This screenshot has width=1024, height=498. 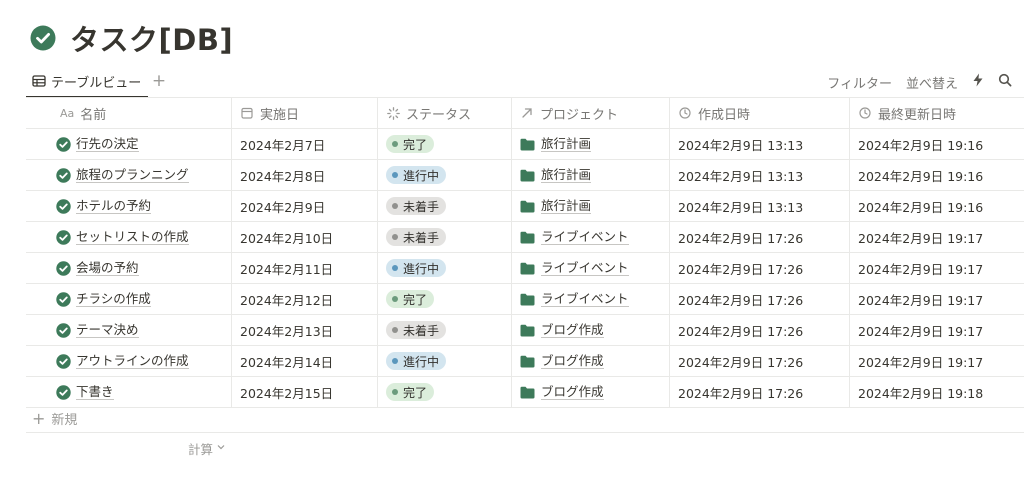 What do you see at coordinates (201, 449) in the screenshot?
I see `calc-label: 計算` at bounding box center [201, 449].